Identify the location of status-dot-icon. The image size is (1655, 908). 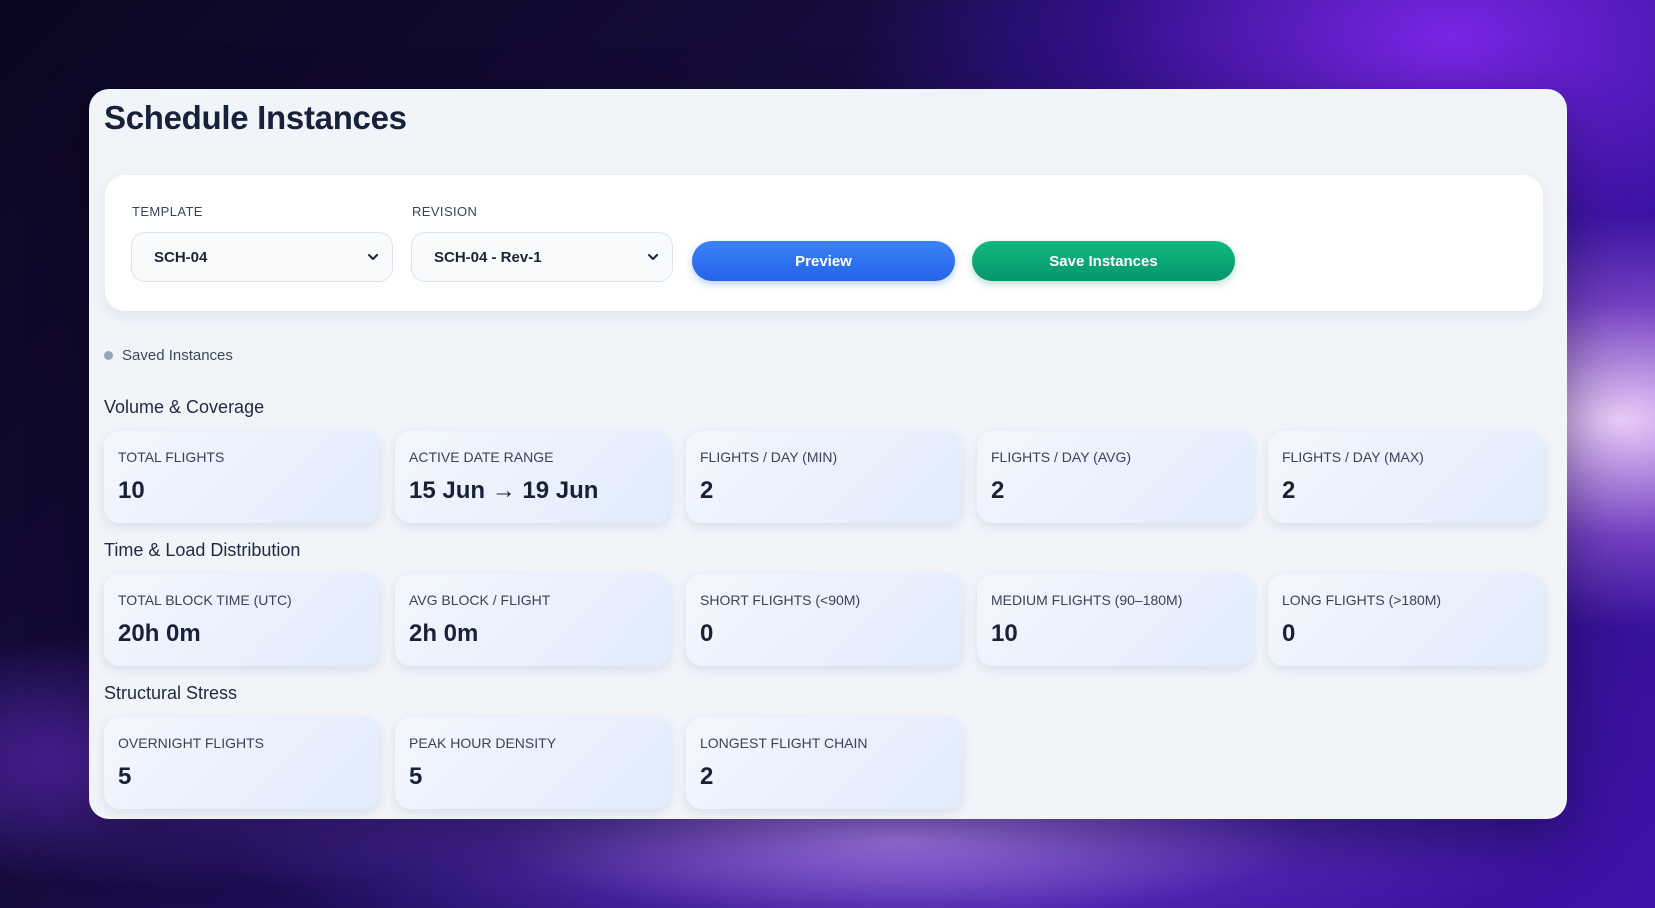
(108, 355).